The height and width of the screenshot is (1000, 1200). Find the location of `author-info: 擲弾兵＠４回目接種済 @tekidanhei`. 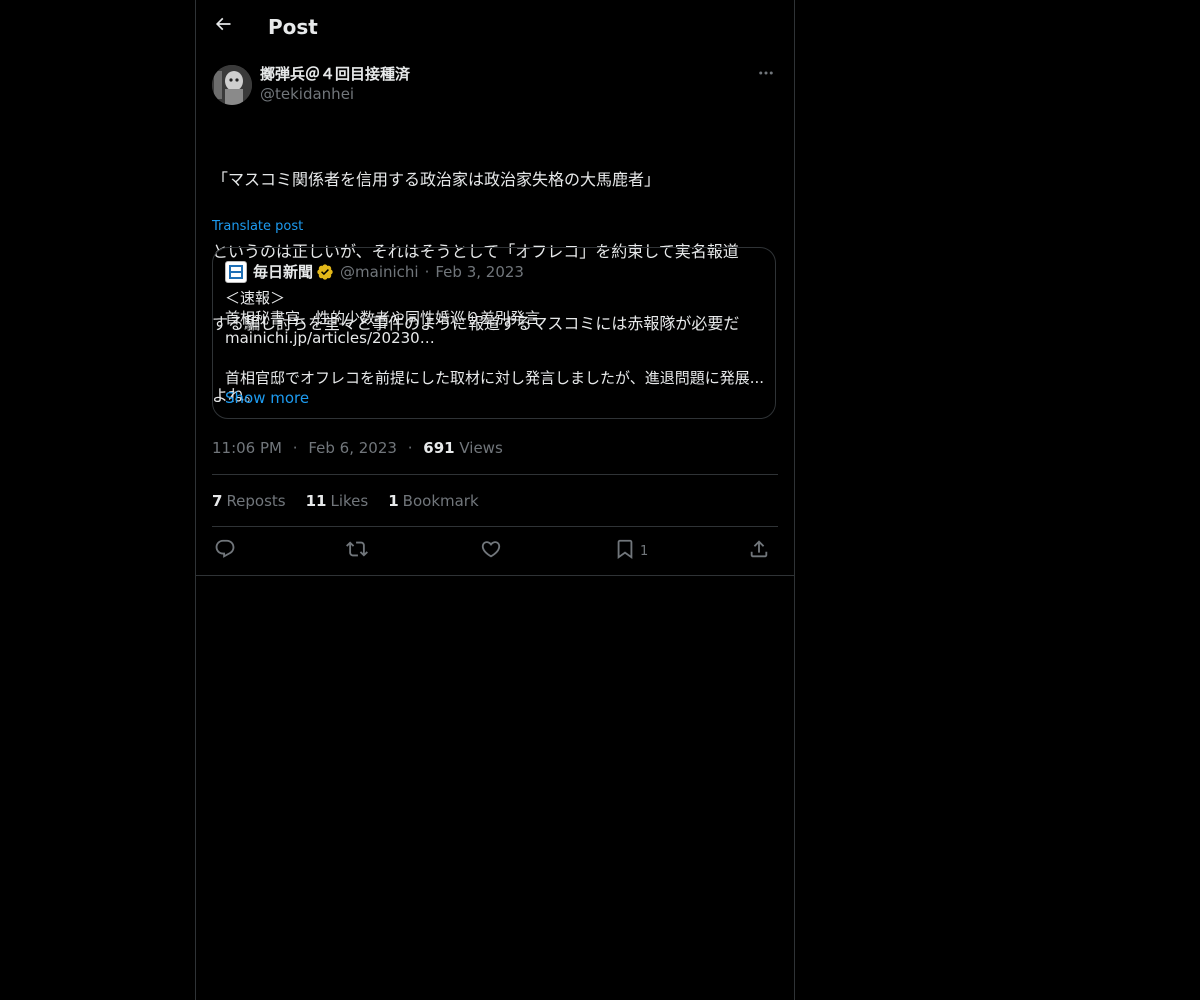

author-info: 擲弾兵＠４回目接種済 @tekidanhei is located at coordinates (335, 84).